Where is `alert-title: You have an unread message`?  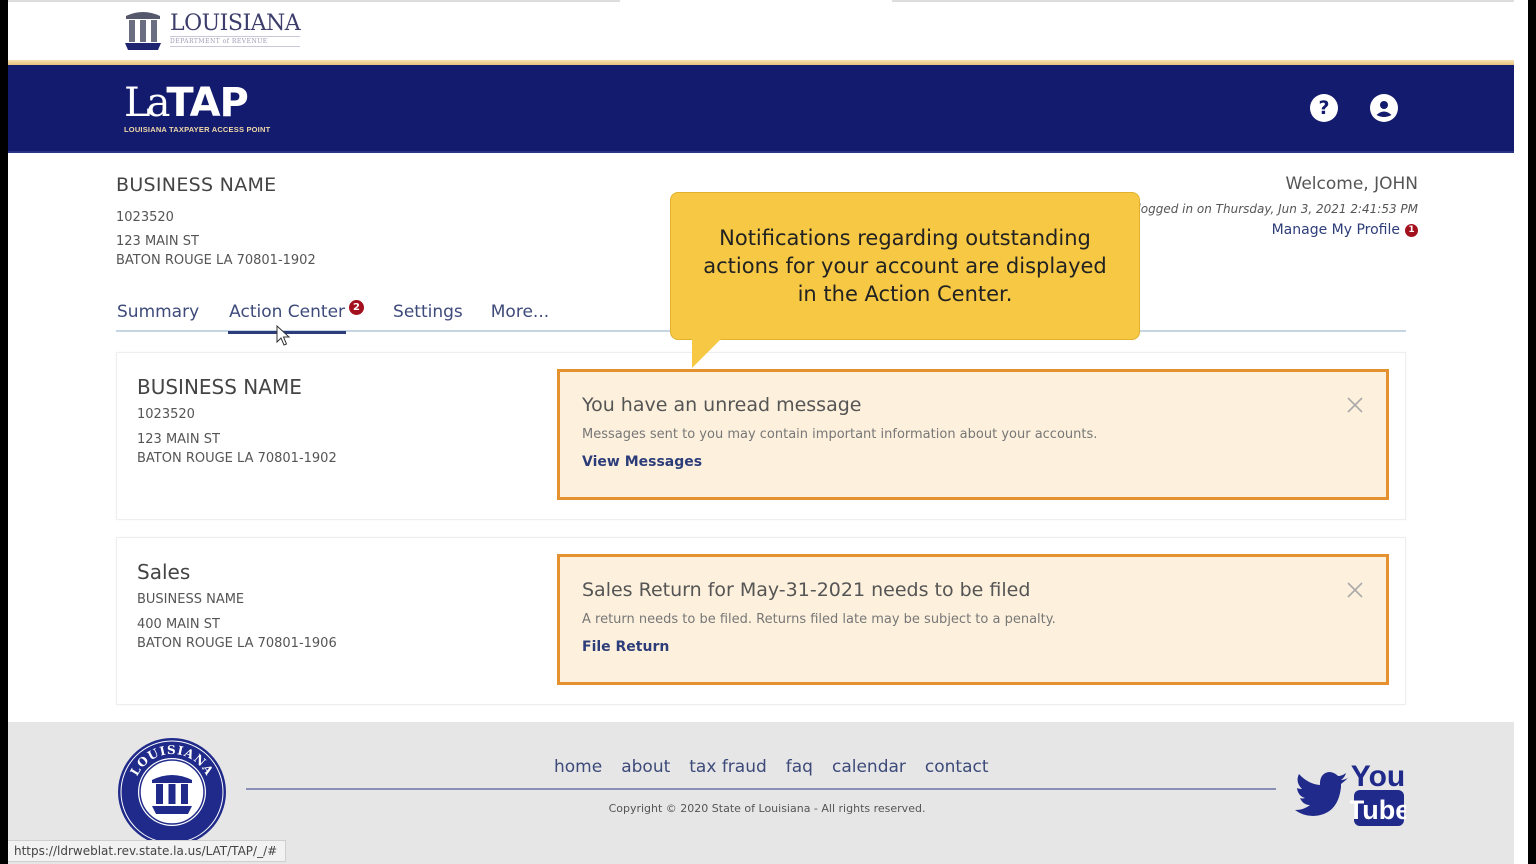
alert-title: You have an unread message is located at coordinates (722, 405).